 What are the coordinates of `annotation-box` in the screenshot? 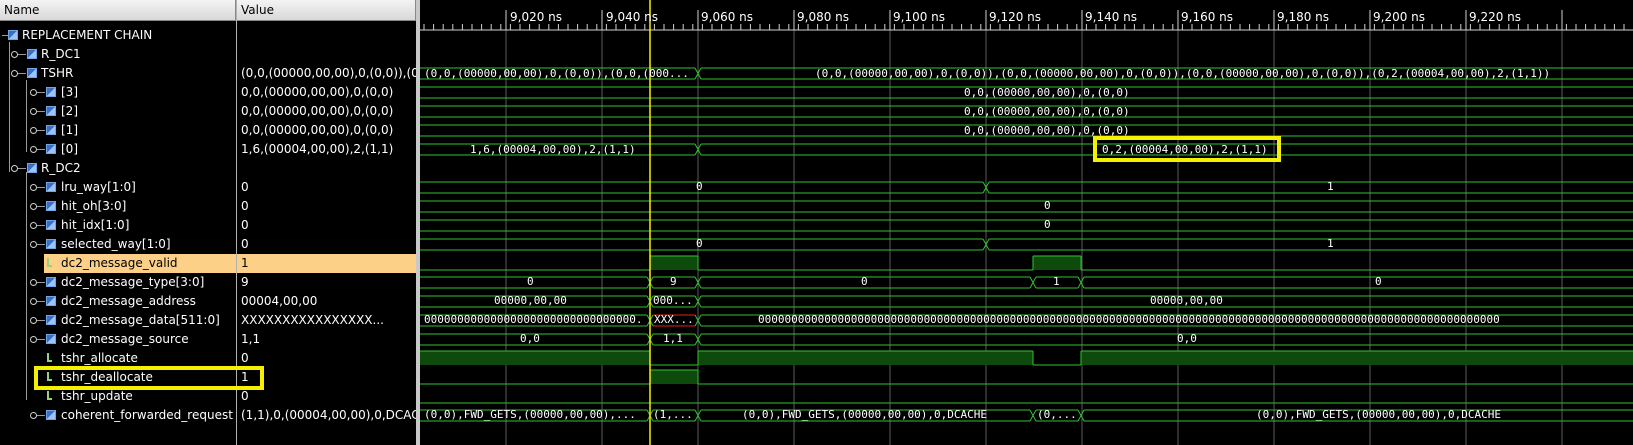 It's located at (1187, 149).